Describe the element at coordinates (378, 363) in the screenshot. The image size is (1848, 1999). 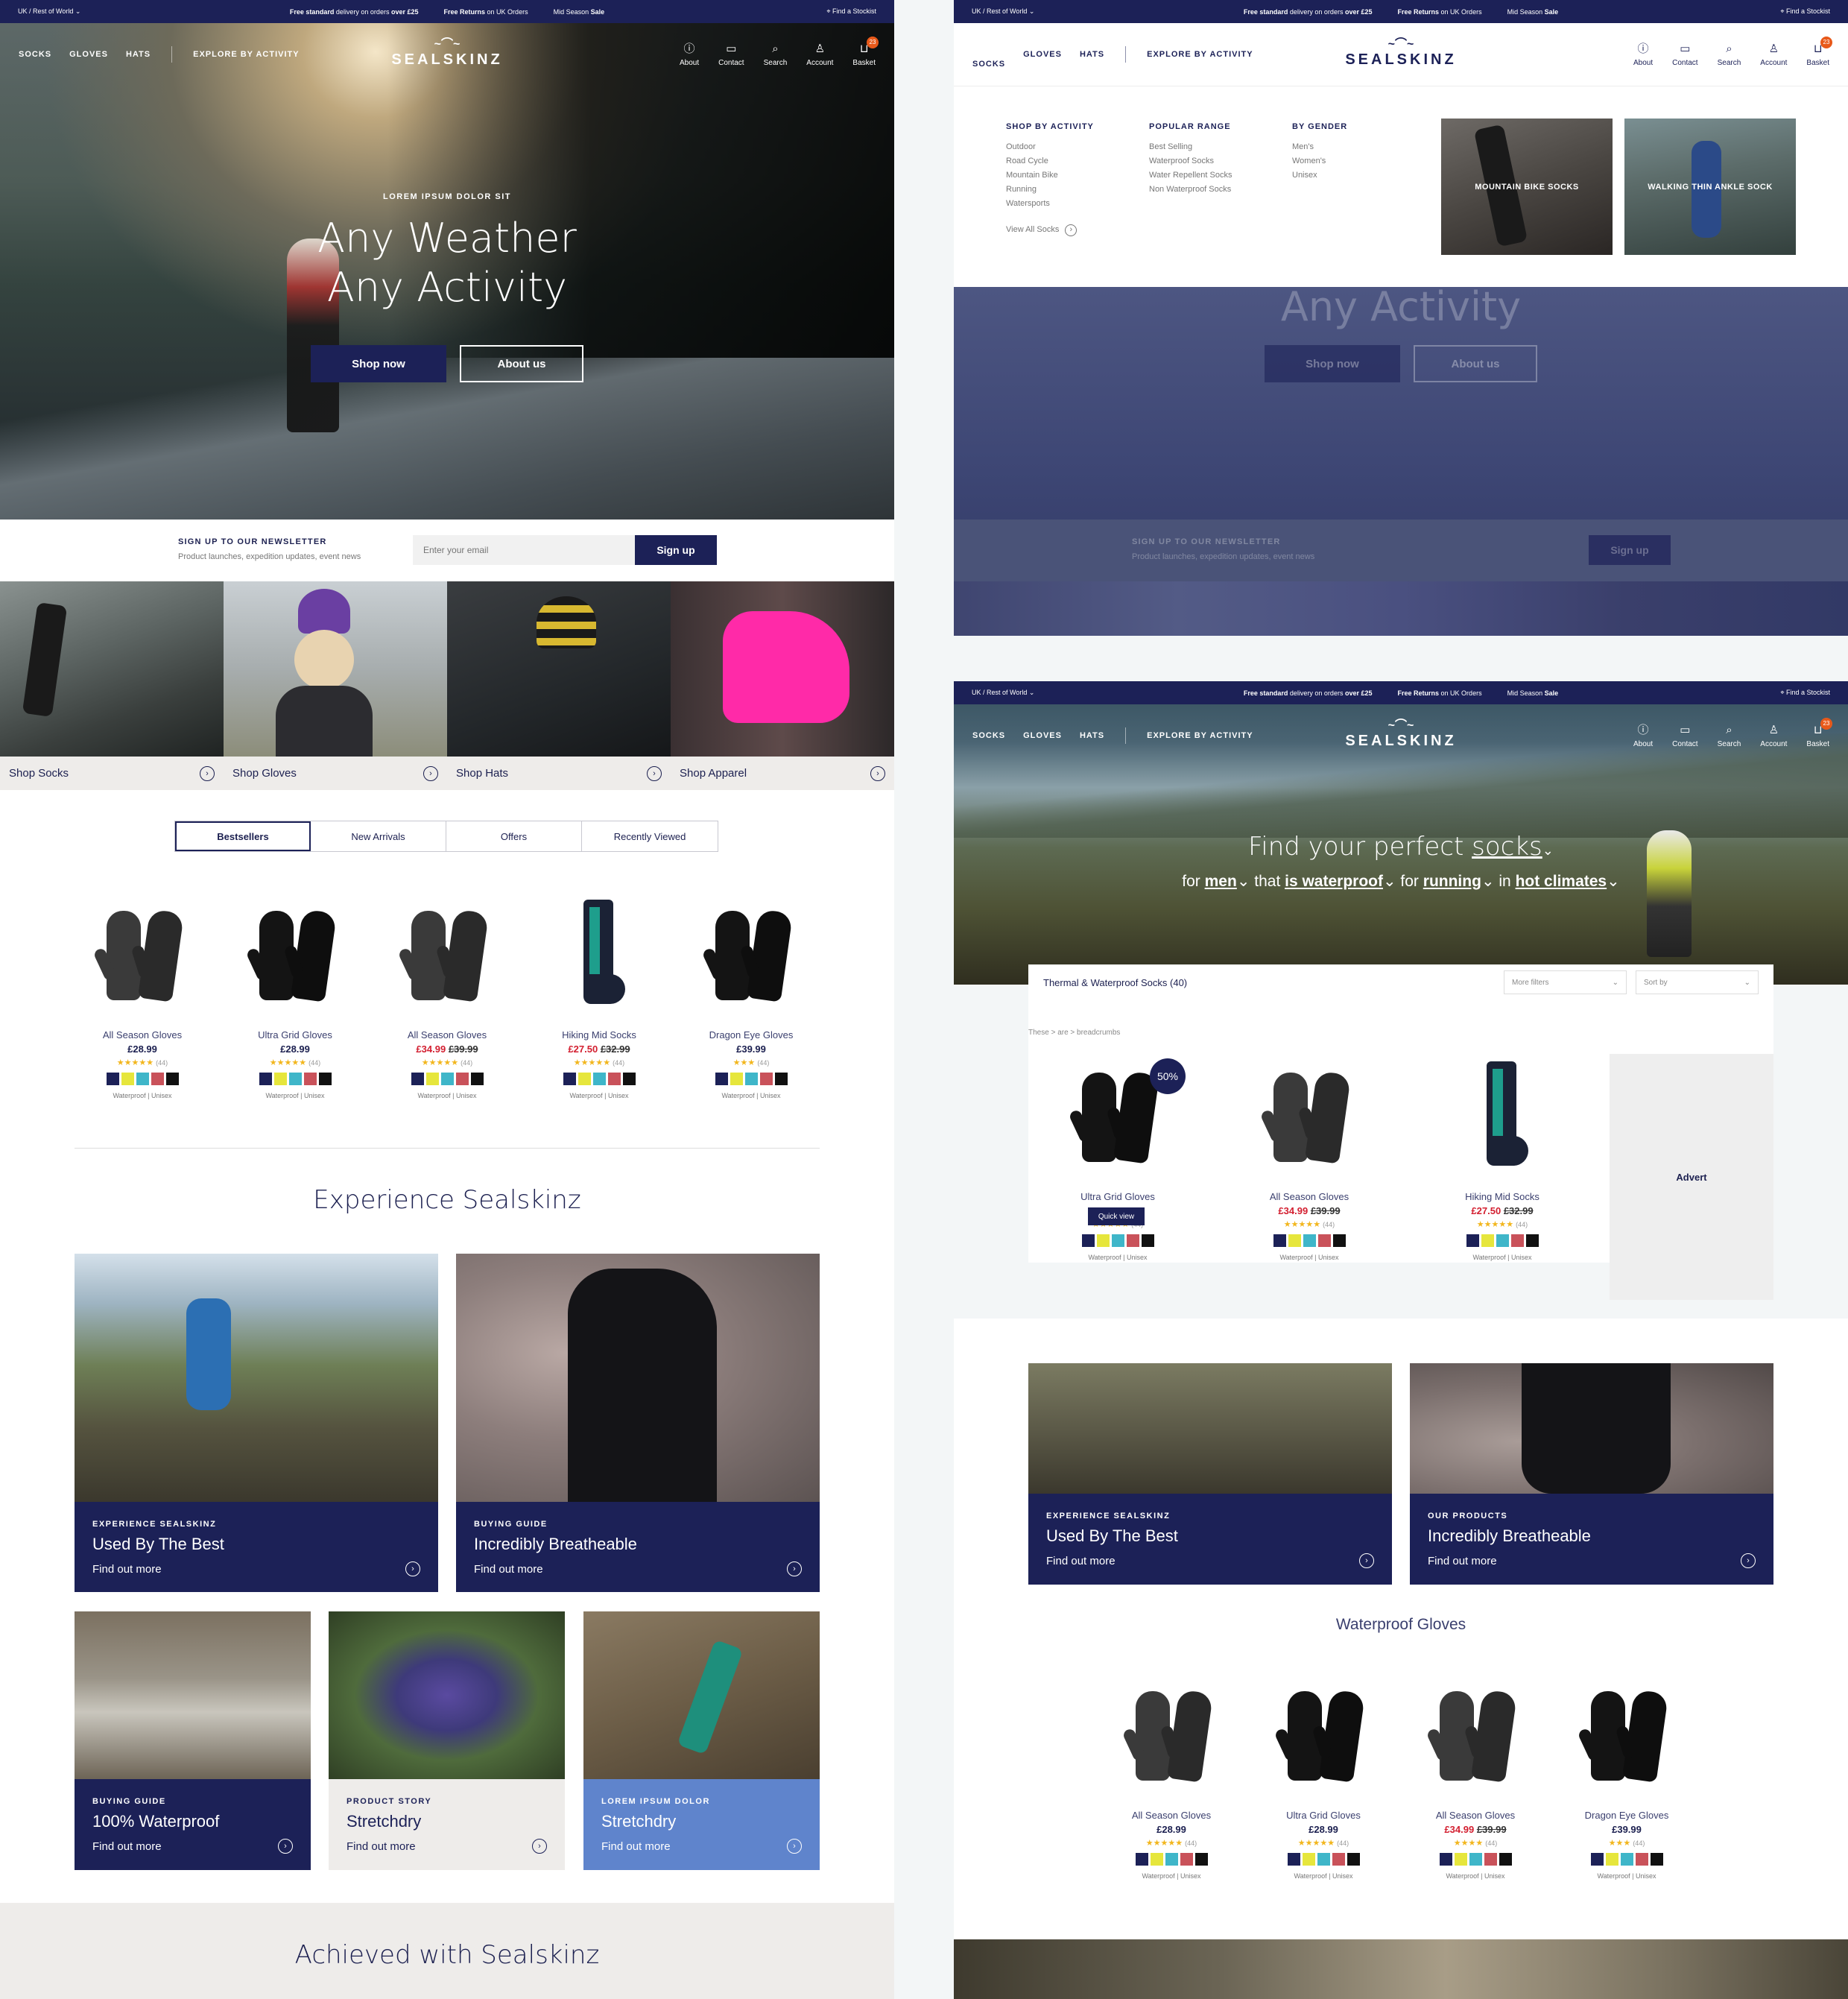
I see `shop-now-button: Shop now` at that location.